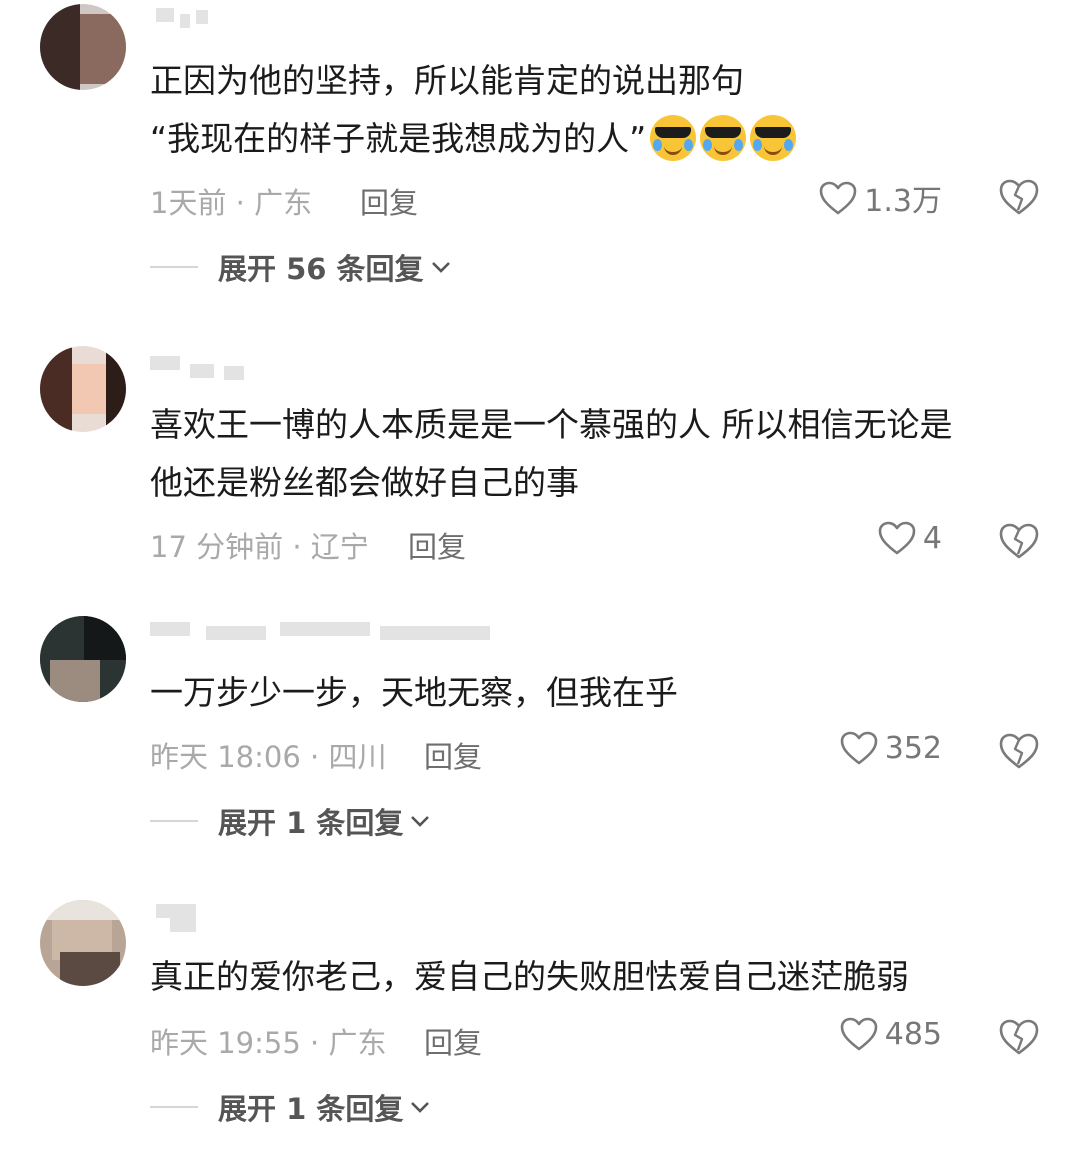 The width and height of the screenshot is (1080, 1167). Describe the element at coordinates (932, 538) in the screenshot. I see `like-count: 4` at that location.